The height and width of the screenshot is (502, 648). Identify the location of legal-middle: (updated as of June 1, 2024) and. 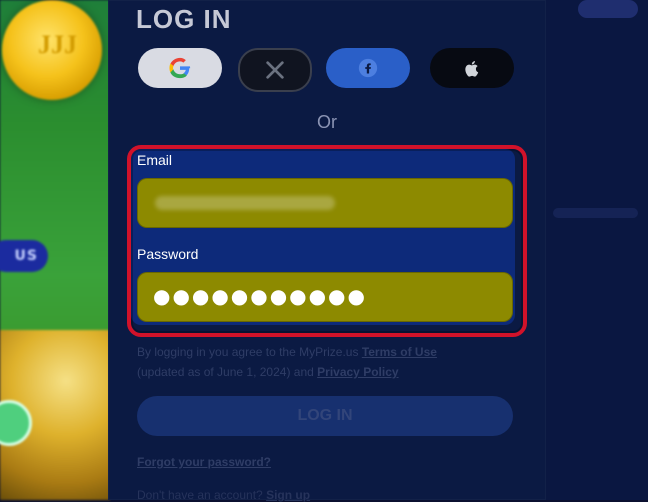
(225, 372).